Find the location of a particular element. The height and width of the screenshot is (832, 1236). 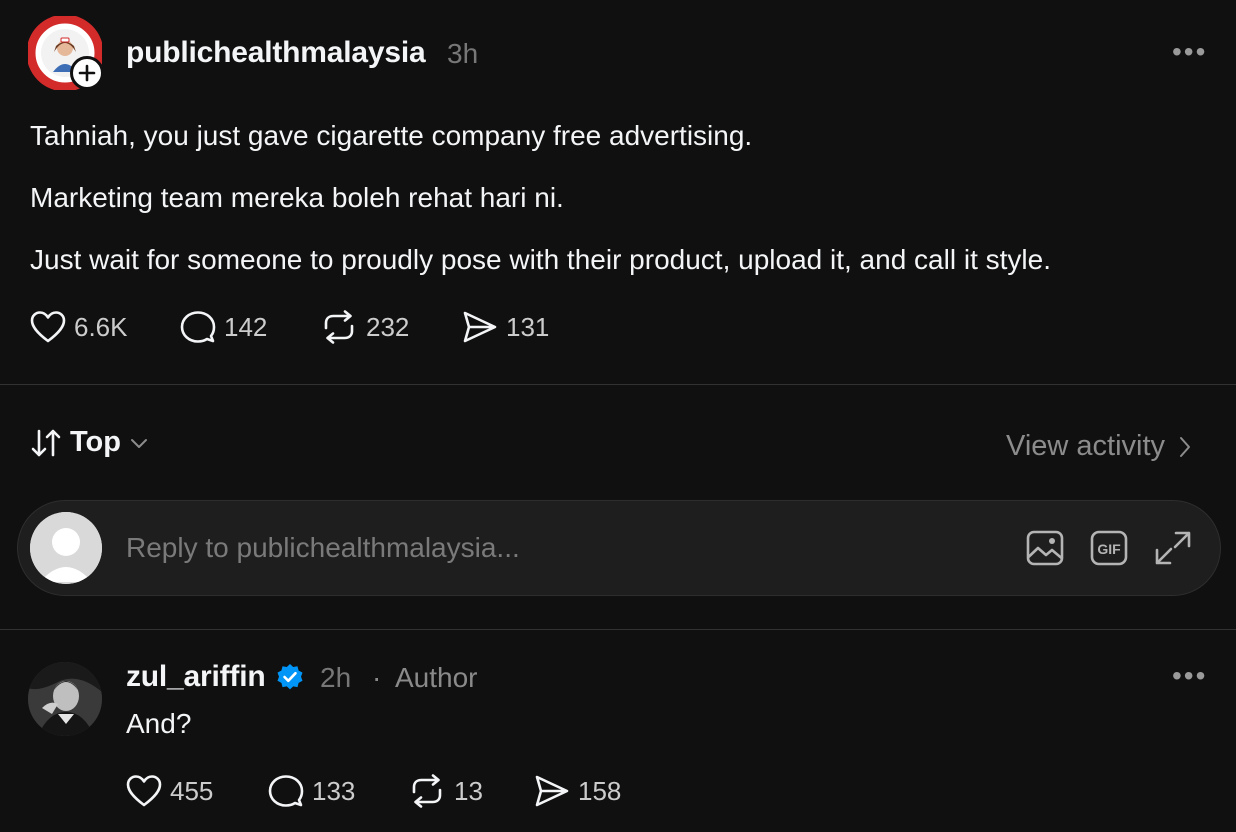

sort-label: Top is located at coordinates (95, 442).